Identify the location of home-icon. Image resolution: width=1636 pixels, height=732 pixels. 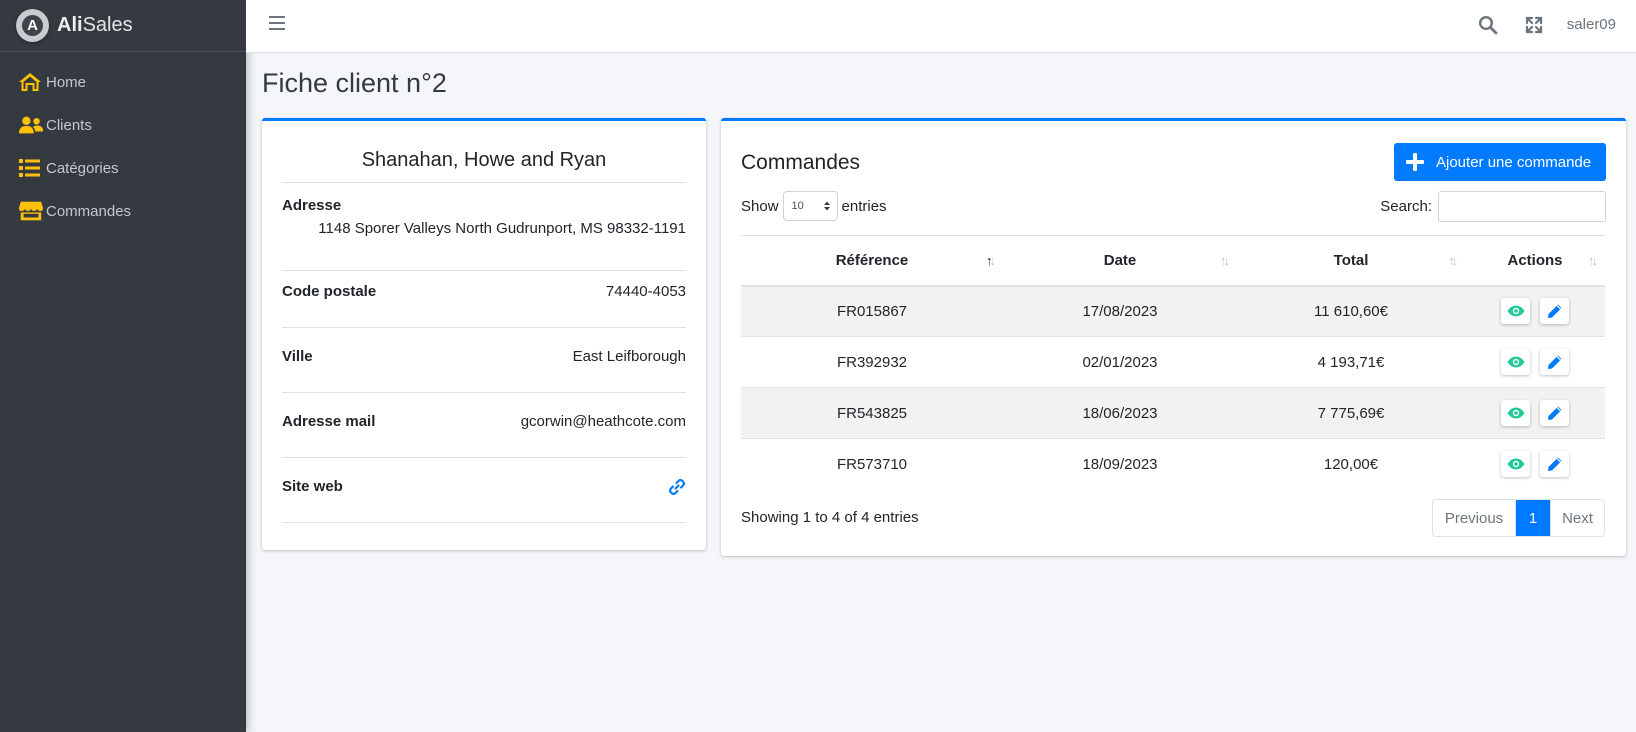
(31, 82).